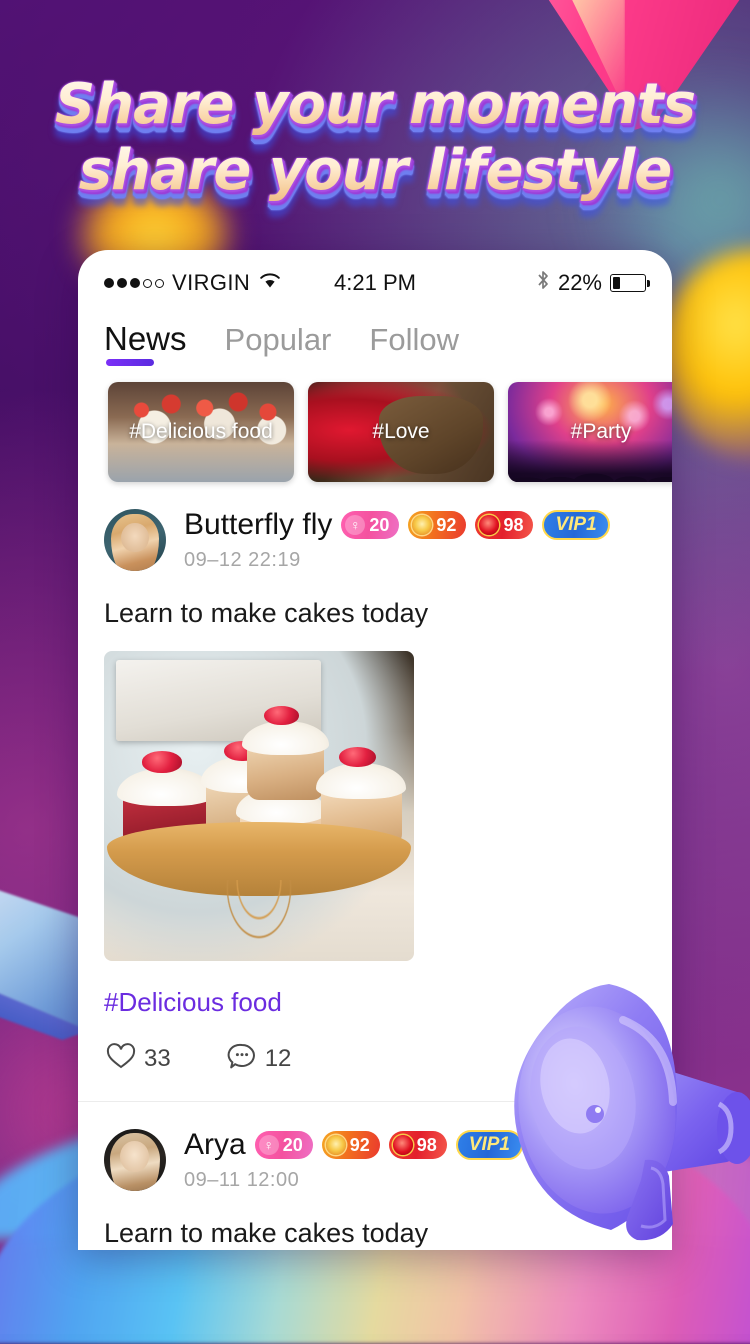  What do you see at coordinates (579, 282) in the screenshot?
I see `battery-percent-label: 22%` at bounding box center [579, 282].